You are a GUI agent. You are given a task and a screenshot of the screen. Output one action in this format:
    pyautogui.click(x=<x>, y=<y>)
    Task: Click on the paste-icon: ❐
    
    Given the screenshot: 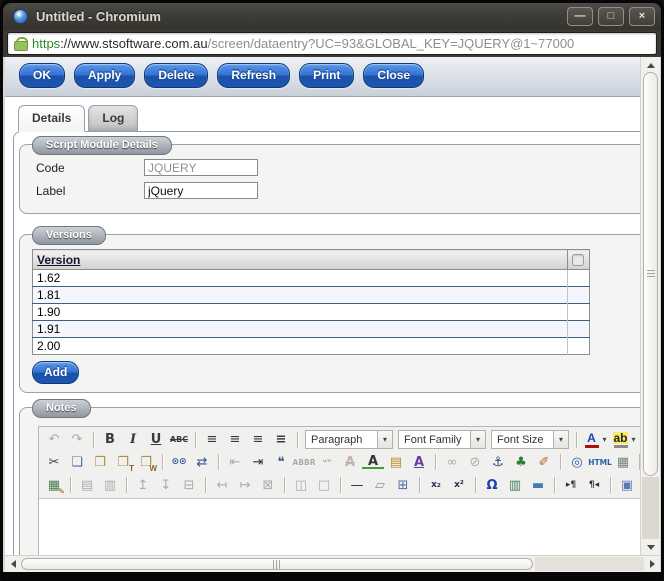 What is the action you would take?
    pyautogui.click(x=100, y=462)
    